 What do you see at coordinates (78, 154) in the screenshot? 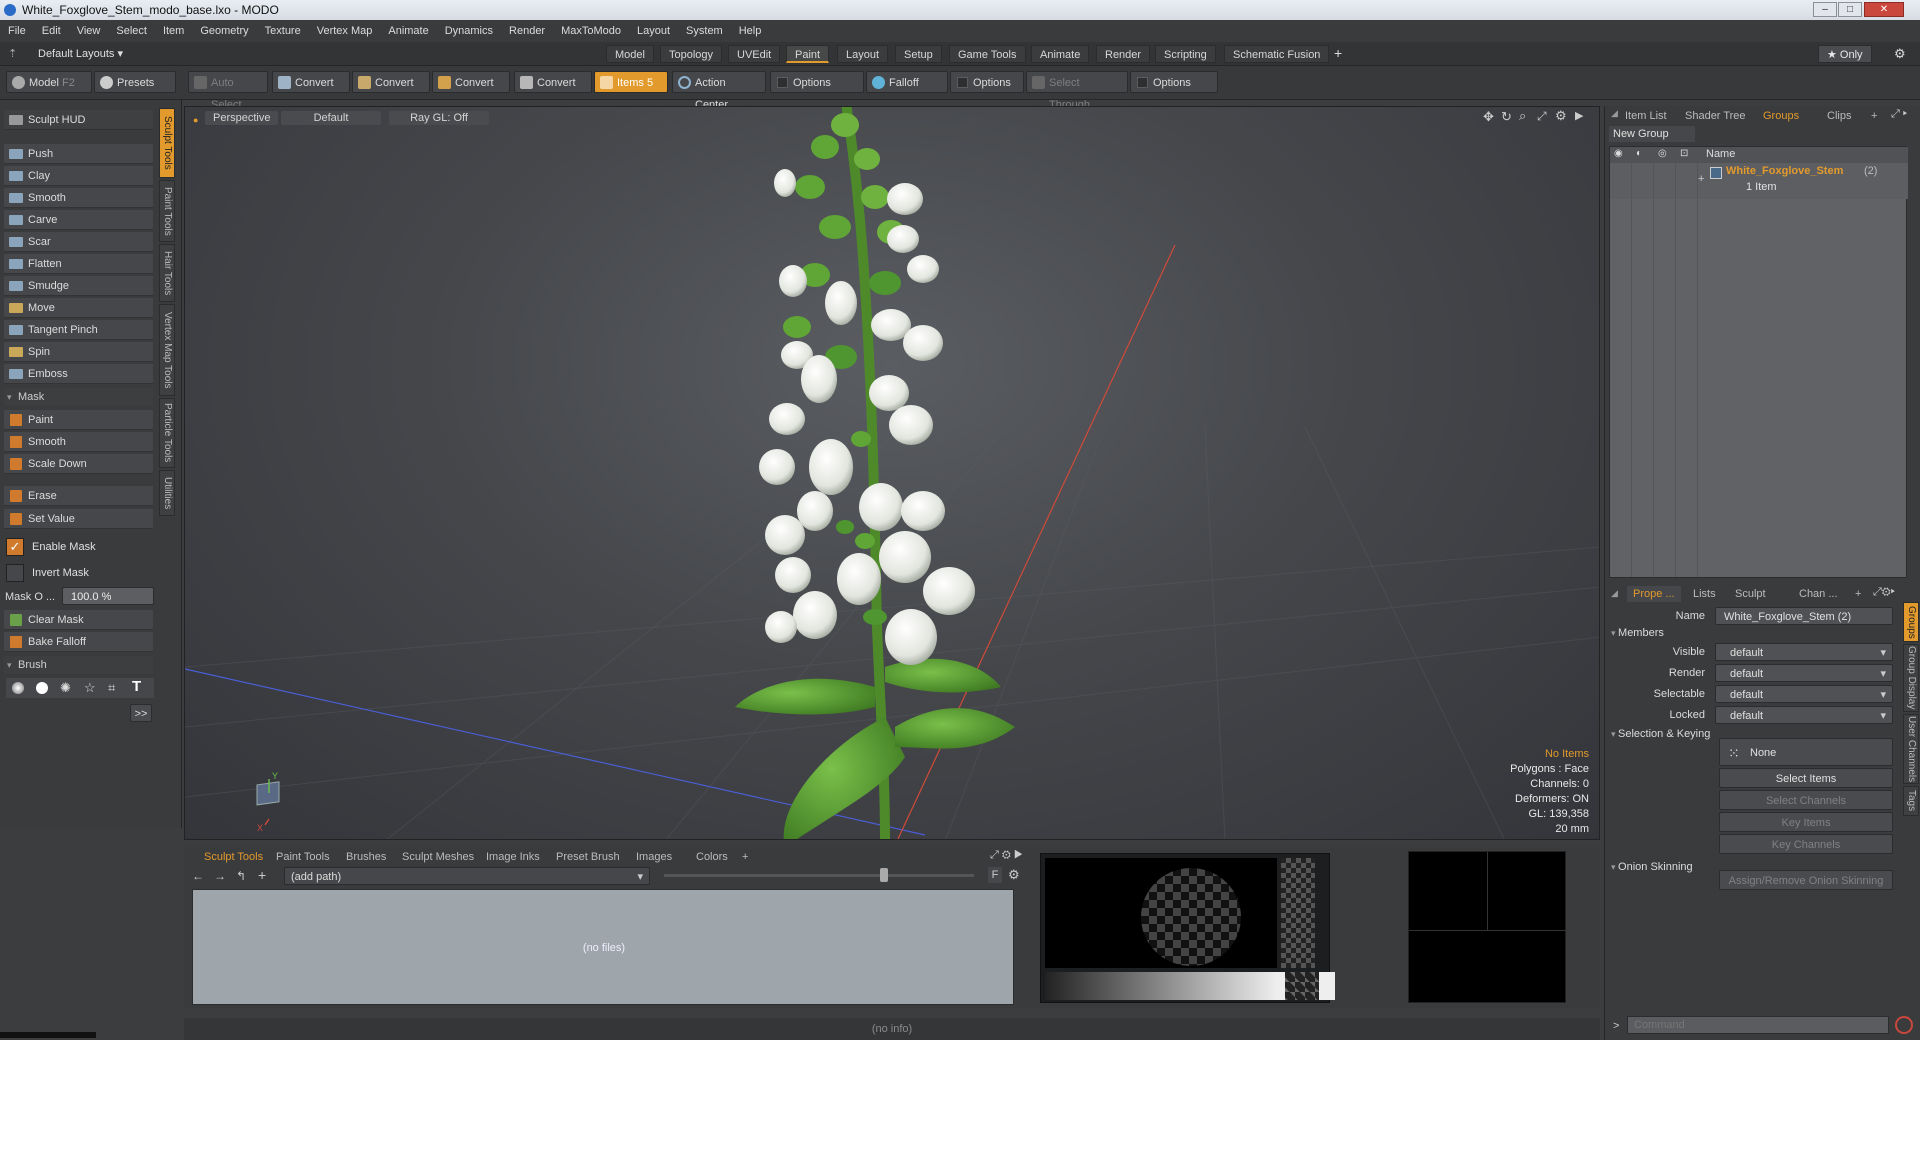
I see `tool-push: Push` at bounding box center [78, 154].